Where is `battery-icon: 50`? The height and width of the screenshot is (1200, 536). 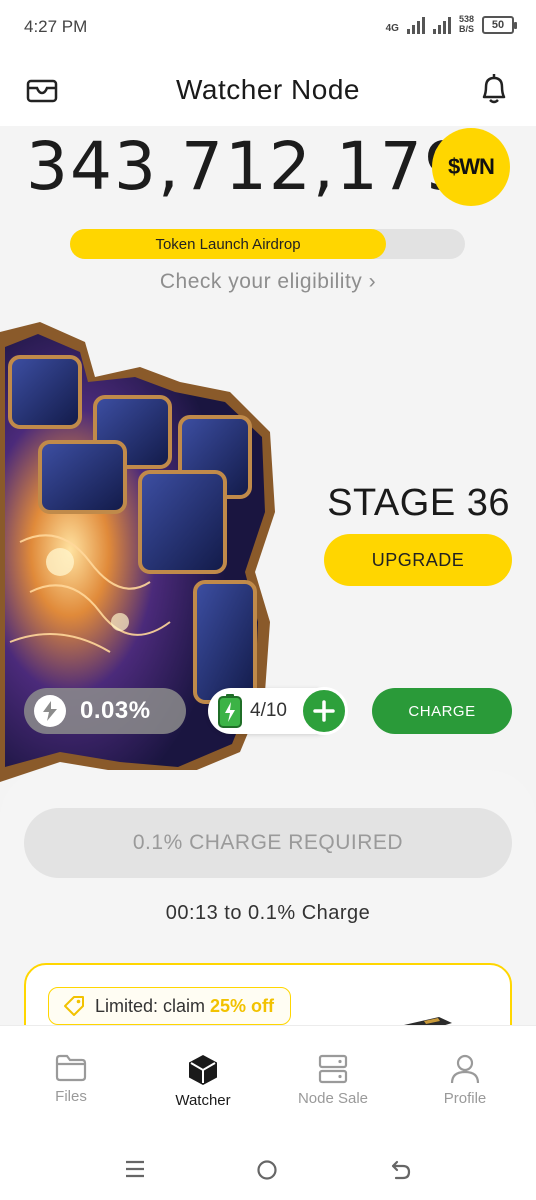 battery-icon: 50 is located at coordinates (499, 25).